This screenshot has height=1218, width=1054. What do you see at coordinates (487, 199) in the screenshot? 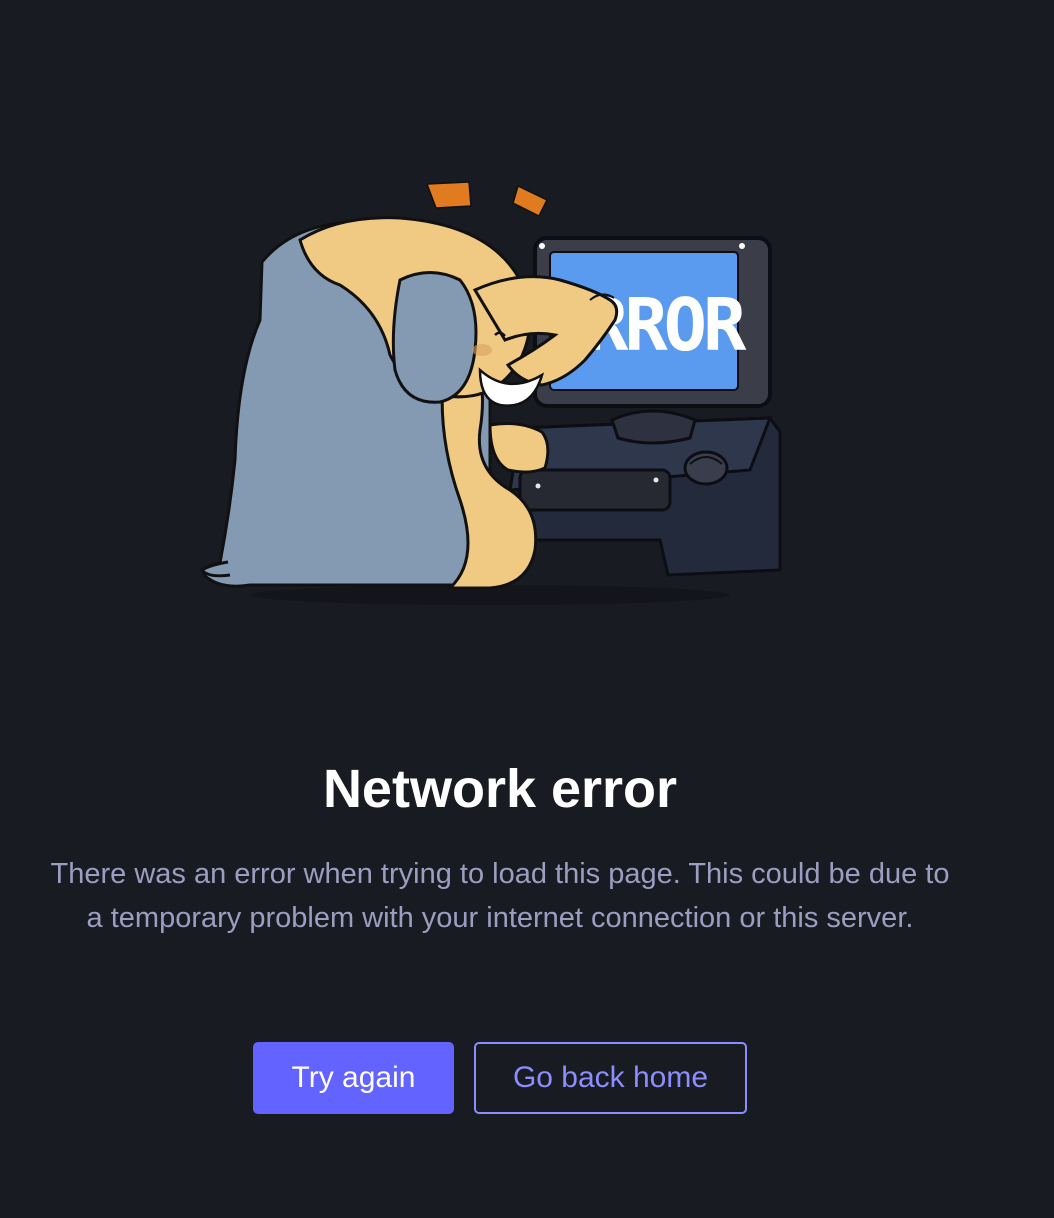
I see `surprise-marks` at bounding box center [487, 199].